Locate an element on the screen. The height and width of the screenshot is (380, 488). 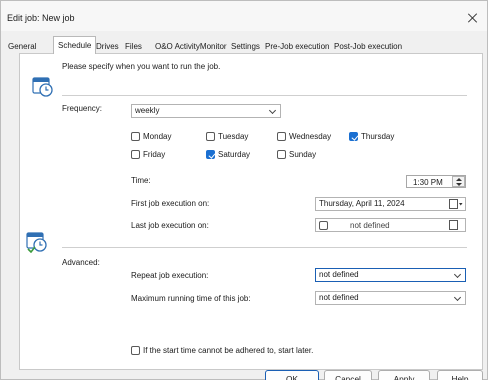
checkbox-saturday is located at coordinates (210, 154).